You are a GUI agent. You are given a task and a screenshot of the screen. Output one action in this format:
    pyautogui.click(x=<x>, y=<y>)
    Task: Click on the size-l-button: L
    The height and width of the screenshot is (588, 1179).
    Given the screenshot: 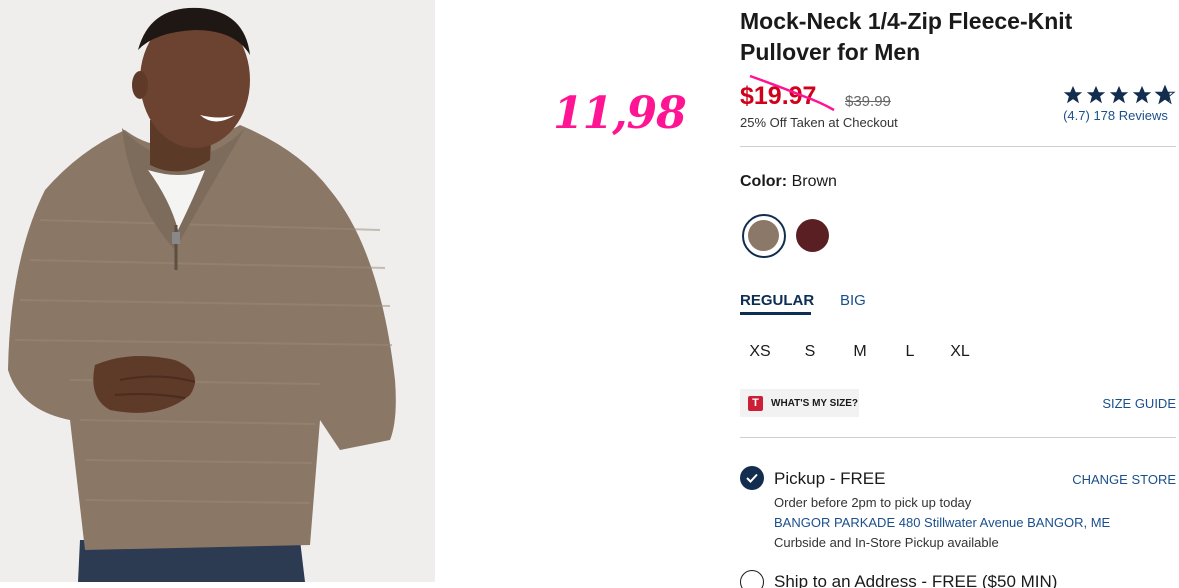 What is the action you would take?
    pyautogui.click(x=910, y=352)
    